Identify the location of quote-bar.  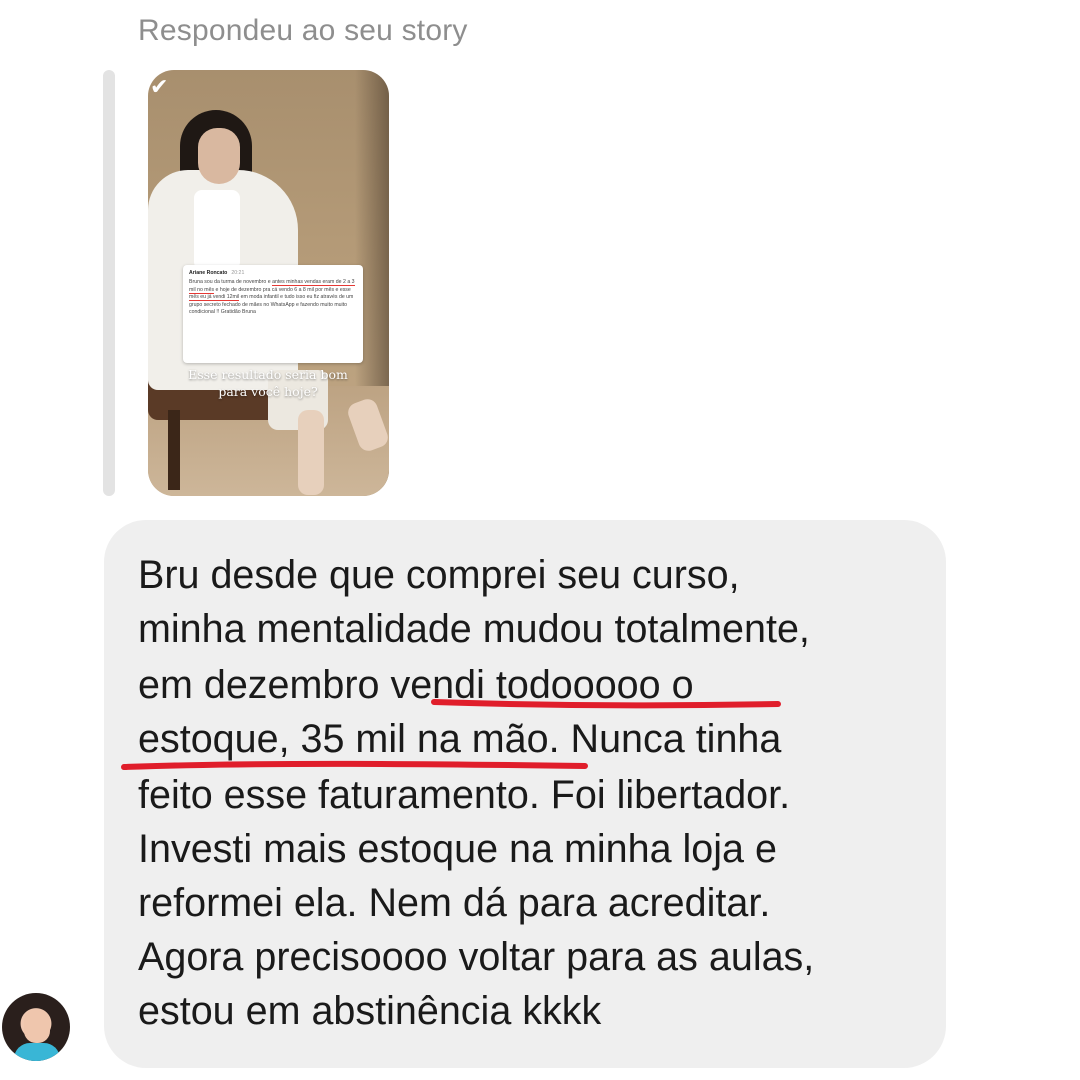
(109, 283).